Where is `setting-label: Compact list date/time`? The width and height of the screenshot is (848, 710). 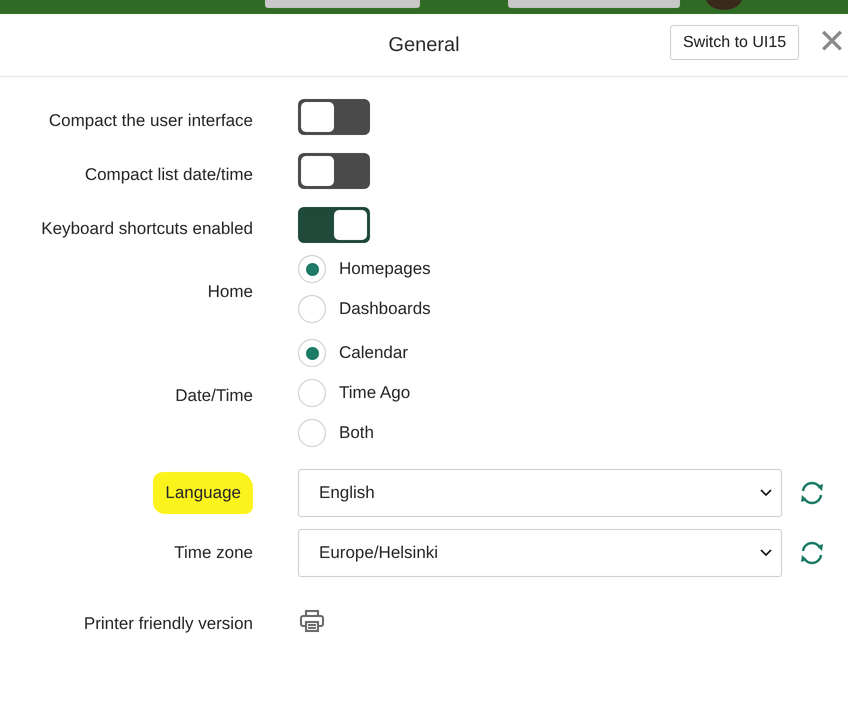 setting-label: Compact list date/time is located at coordinates (168, 175).